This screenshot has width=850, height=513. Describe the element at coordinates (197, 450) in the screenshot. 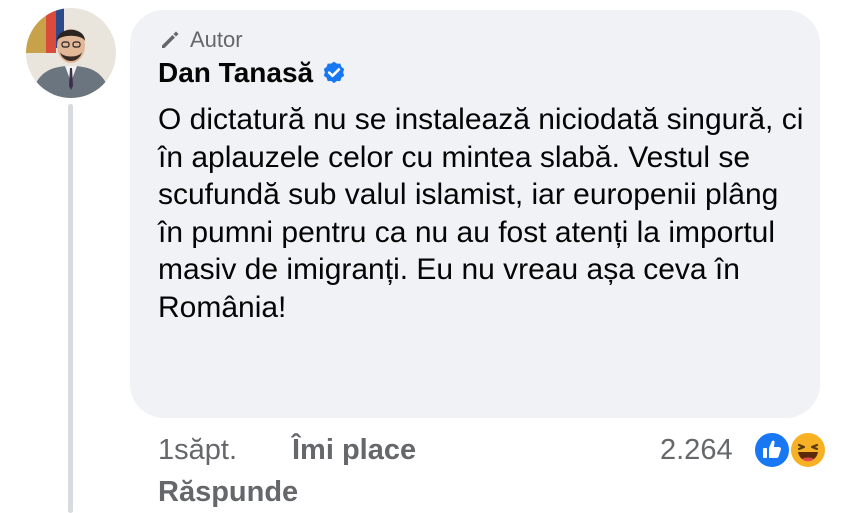

I see `comment-time: 1săpt.` at that location.